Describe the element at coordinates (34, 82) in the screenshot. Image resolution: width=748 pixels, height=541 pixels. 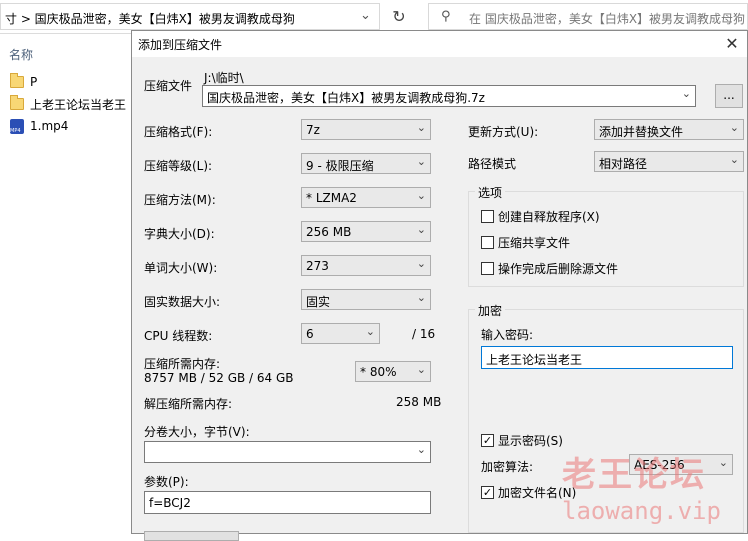
I see `file-name: P` at that location.